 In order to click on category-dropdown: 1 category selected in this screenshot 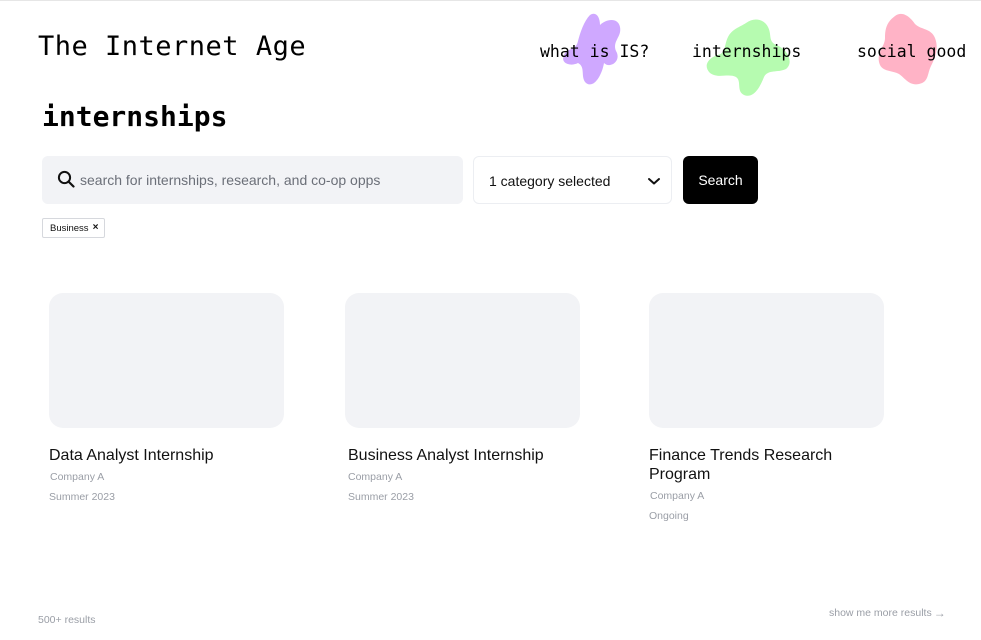, I will do `click(572, 180)`.